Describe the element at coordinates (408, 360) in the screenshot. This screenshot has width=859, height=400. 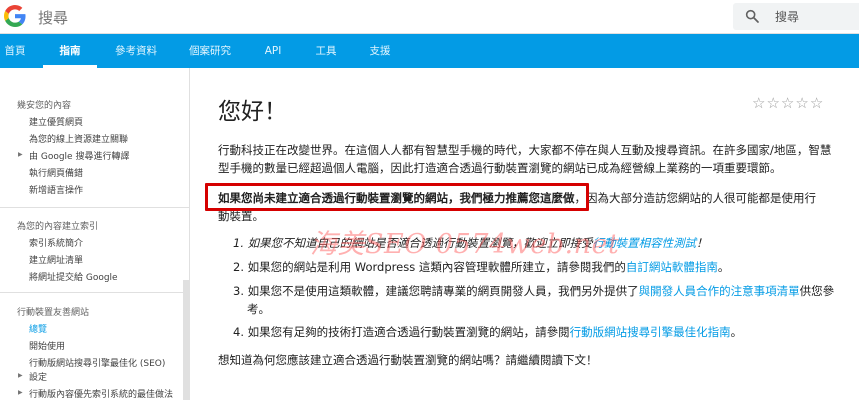
I see `closing-paragraph: 想知道為何您應該建立適合透過行動裝置瀏覽的網站嗎？請繼續閱讀下文！` at that location.